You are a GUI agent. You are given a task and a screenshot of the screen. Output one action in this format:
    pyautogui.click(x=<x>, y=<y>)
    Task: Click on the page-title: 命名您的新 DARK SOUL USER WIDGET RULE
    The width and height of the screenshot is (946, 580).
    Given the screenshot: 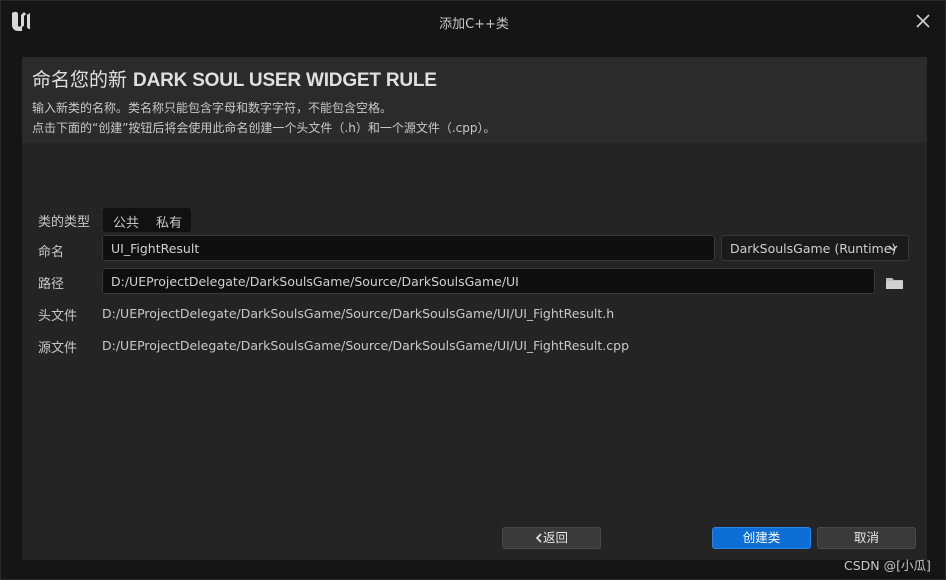 What is the action you would take?
    pyautogui.click(x=234, y=78)
    